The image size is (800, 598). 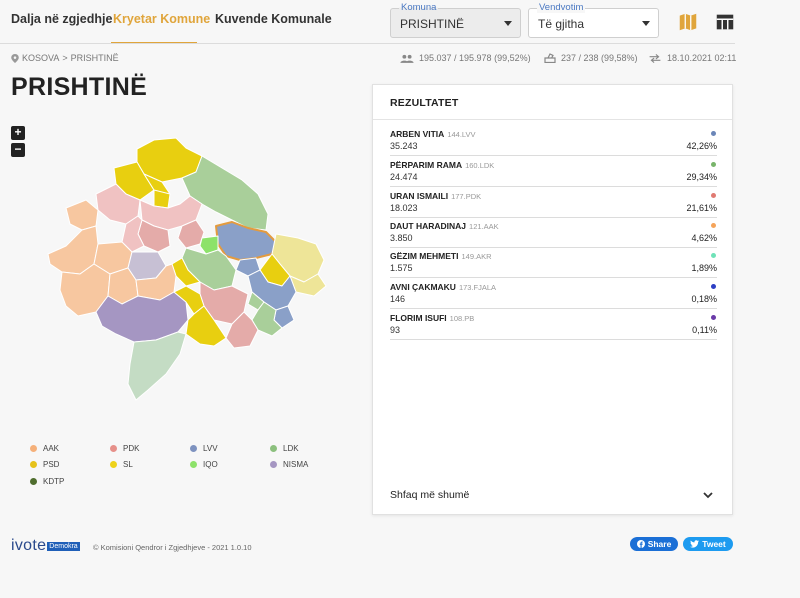 I want to click on legend-item-ldk: LDK, so click(x=284, y=448).